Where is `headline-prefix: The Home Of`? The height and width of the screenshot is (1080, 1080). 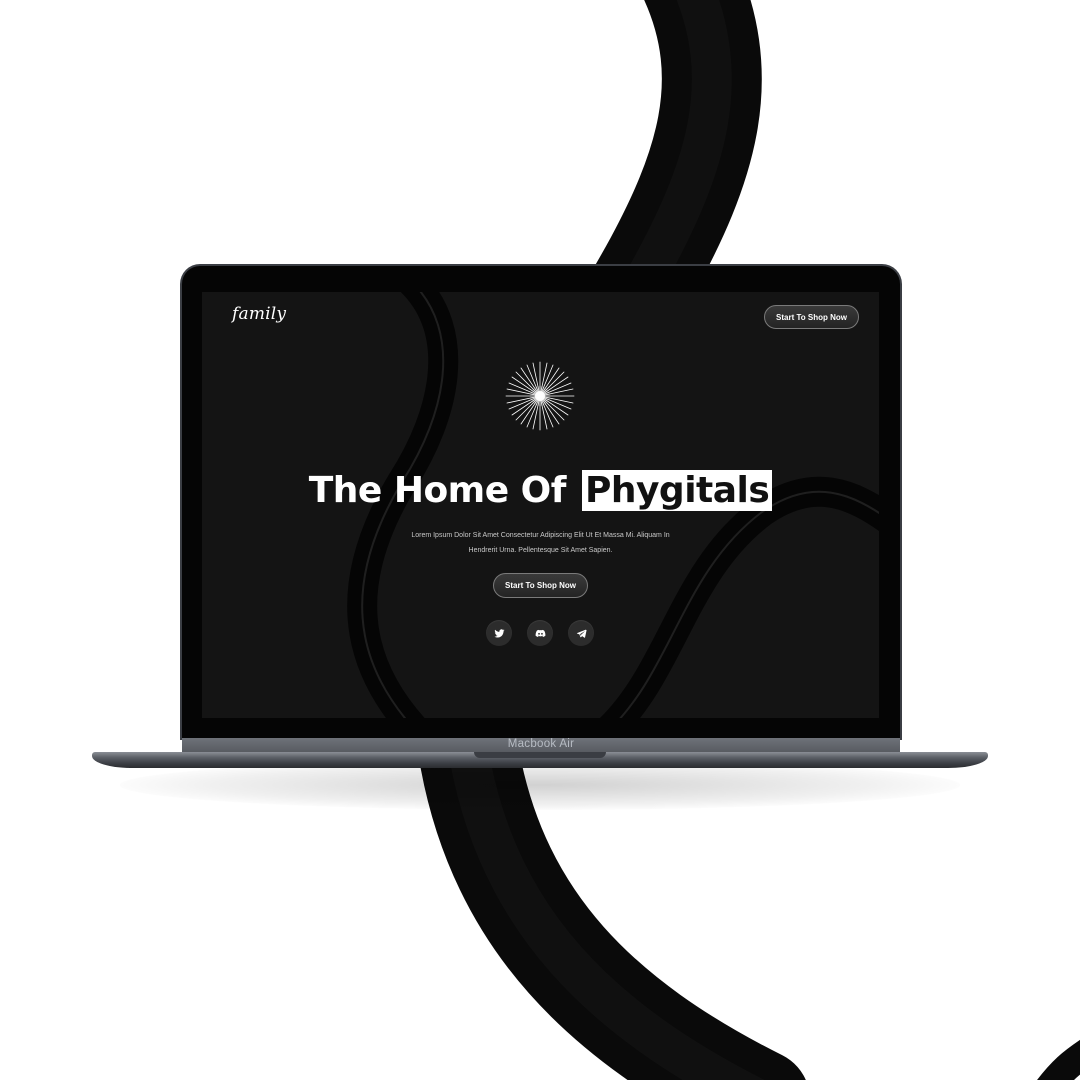
headline-prefix: The Home Of is located at coordinates (443, 490).